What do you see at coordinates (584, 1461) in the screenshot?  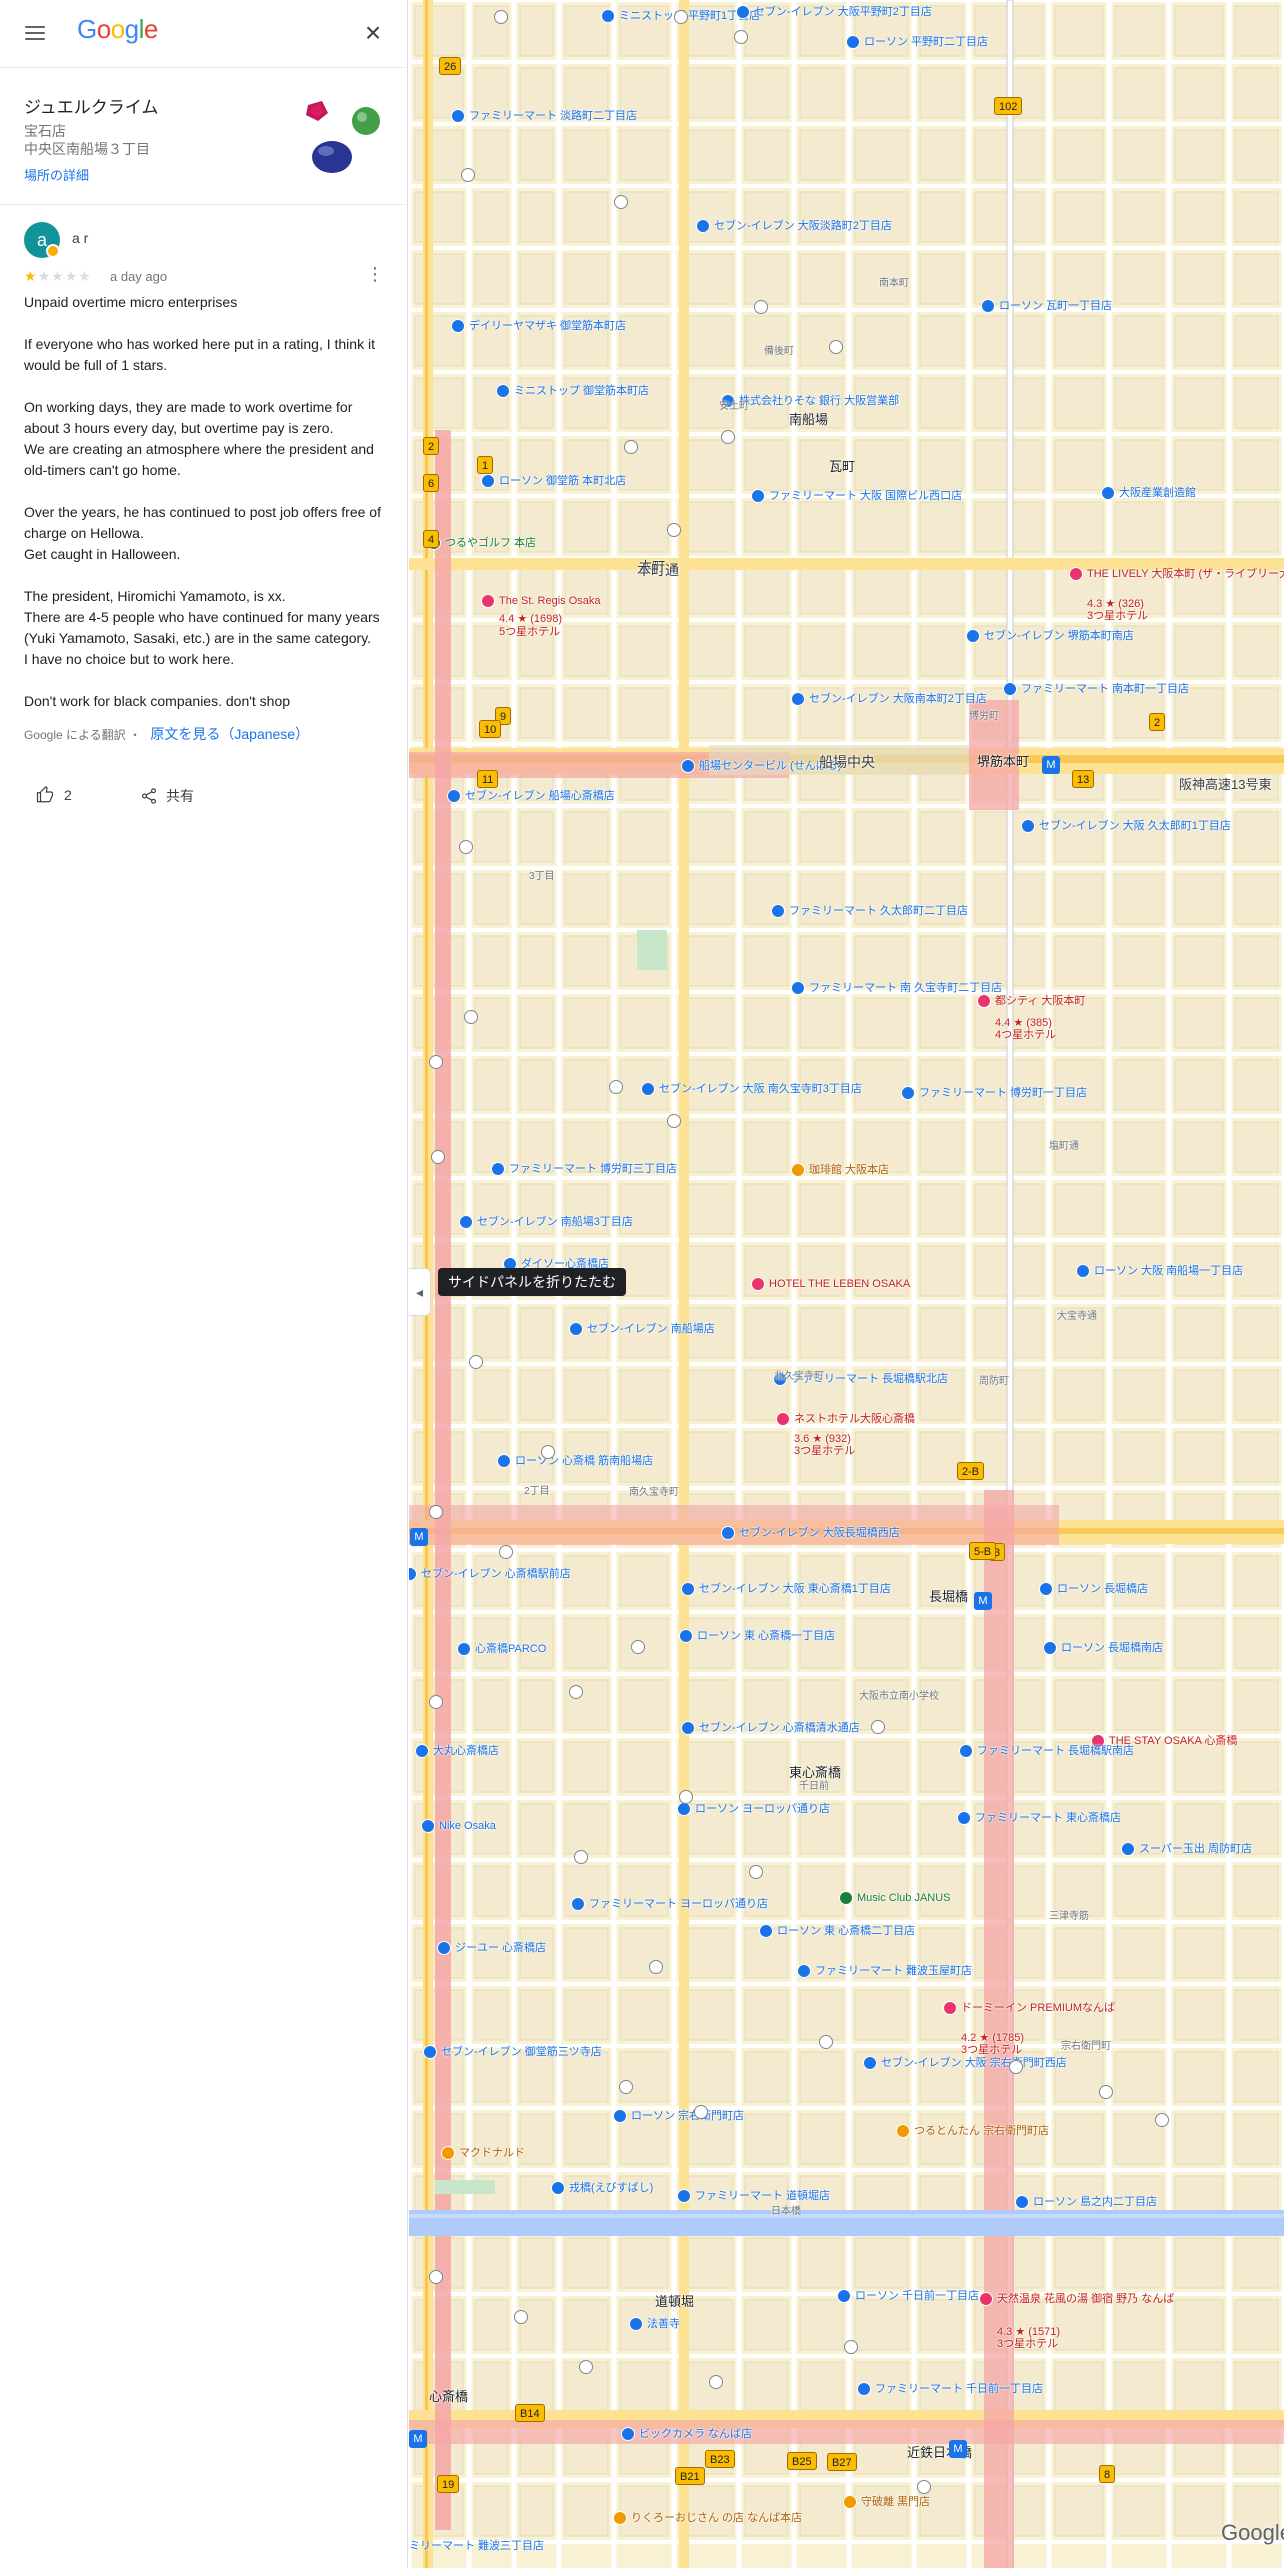 I see `map-place-label: ローソン 心斎橋 筋南船場店` at bounding box center [584, 1461].